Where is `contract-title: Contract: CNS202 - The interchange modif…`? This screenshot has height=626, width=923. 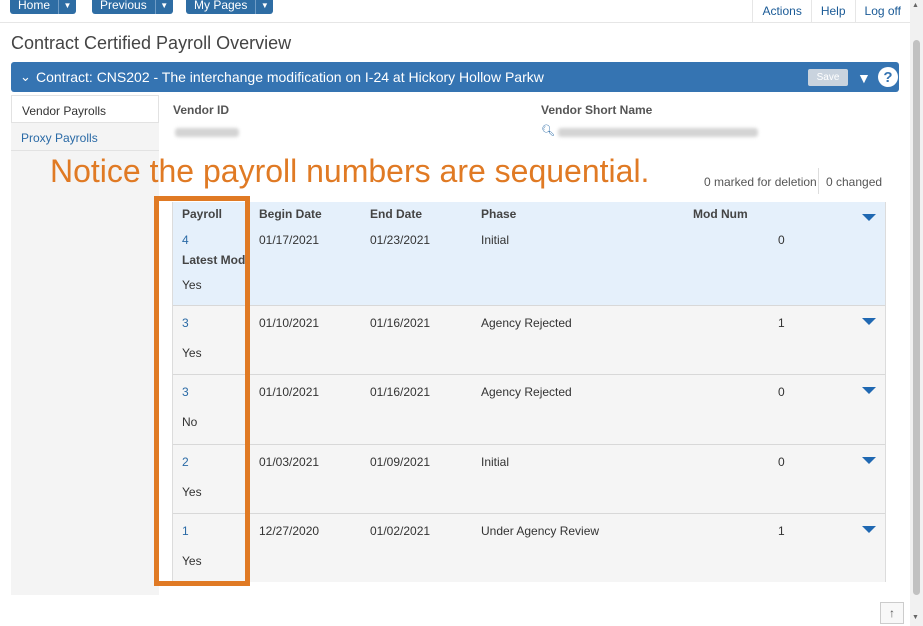 contract-title: Contract: CNS202 - The interchange modif… is located at coordinates (290, 77).